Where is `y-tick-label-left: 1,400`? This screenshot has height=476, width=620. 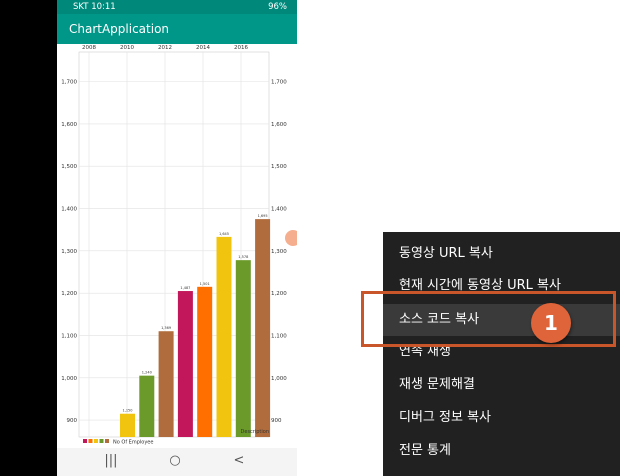 y-tick-label-left: 1,400 is located at coordinates (69, 210).